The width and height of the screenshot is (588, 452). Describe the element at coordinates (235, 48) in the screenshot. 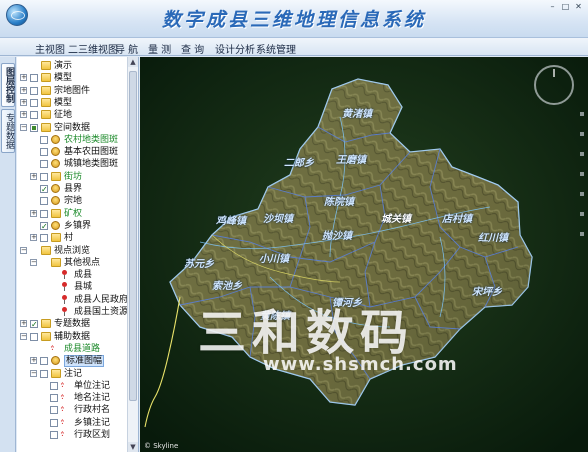

I see `menu-design-analysis: 设计分析` at that location.